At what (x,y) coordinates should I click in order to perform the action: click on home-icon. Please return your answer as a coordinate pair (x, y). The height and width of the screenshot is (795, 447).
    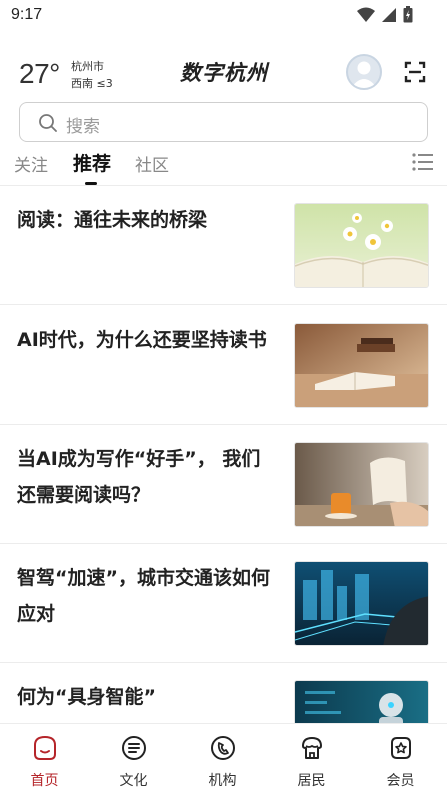
    Looking at the image, I should click on (45, 747).